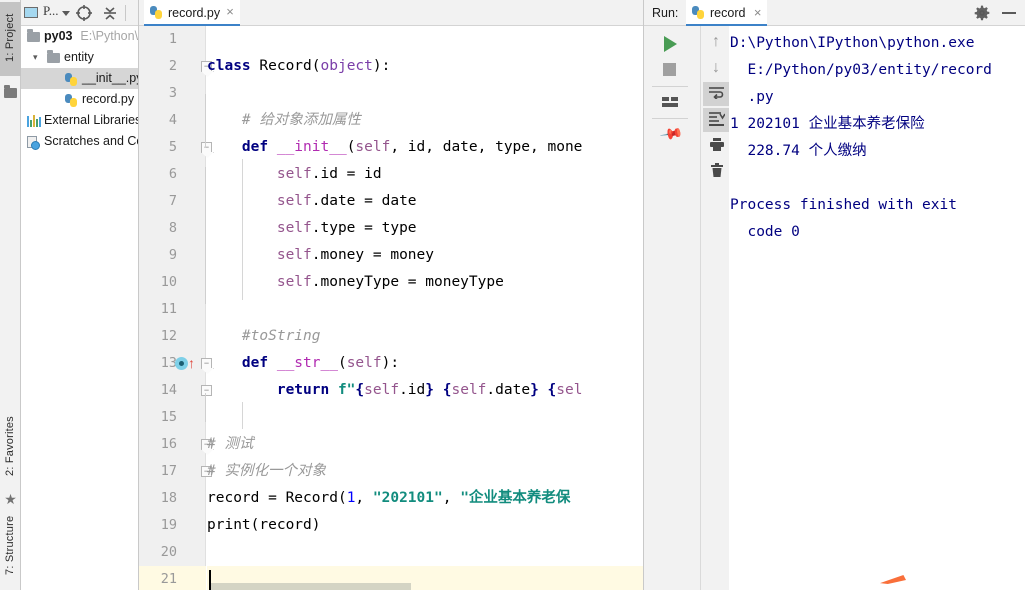  Describe the element at coordinates (242, 415) in the screenshot. I see `indent-guide` at that location.